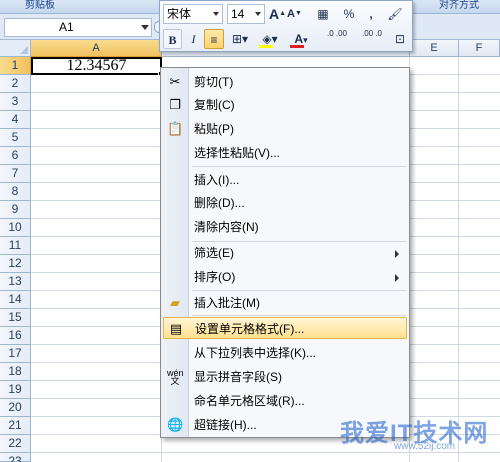 The height and width of the screenshot is (462, 500). Describe the element at coordinates (226, 227) in the screenshot. I see `menu-item-label: 清除内容(N)` at that location.